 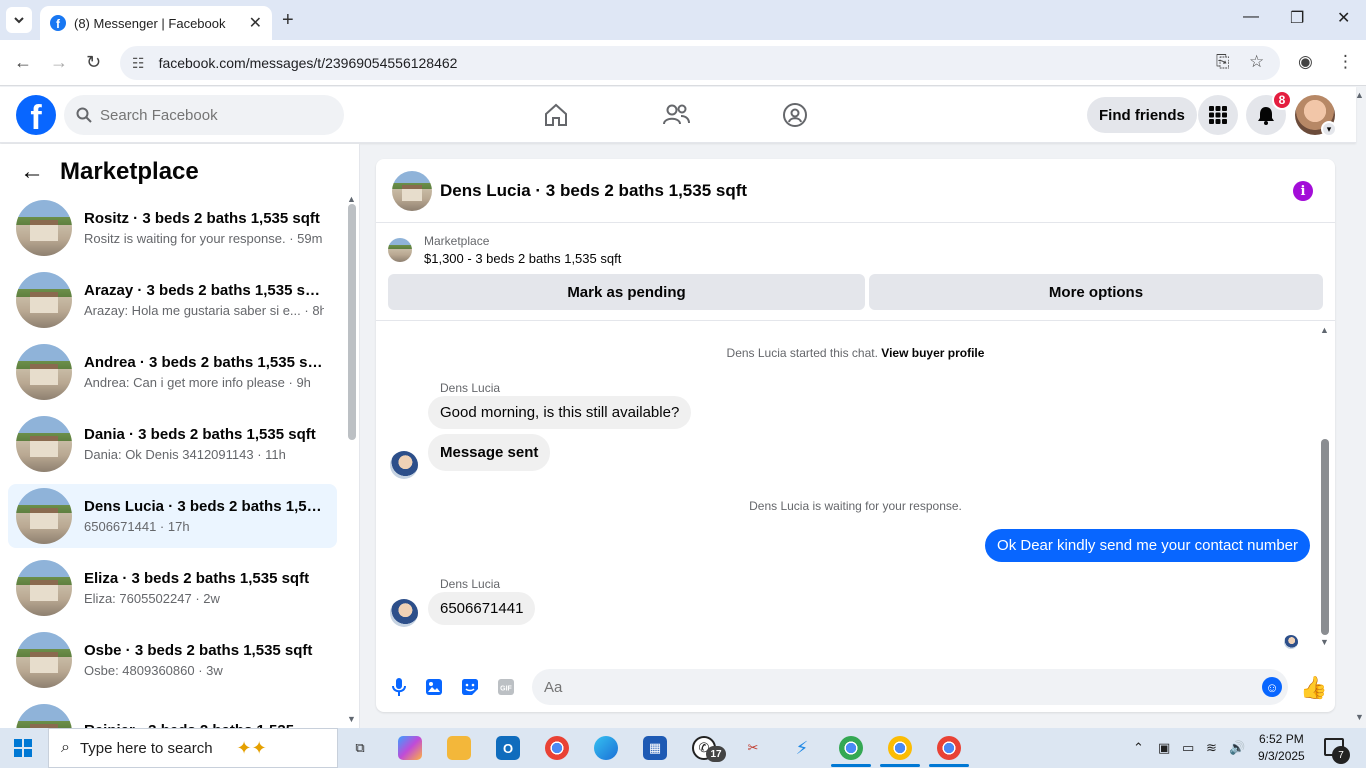 What do you see at coordinates (399, 687) in the screenshot?
I see `microphone-icon` at bounding box center [399, 687].